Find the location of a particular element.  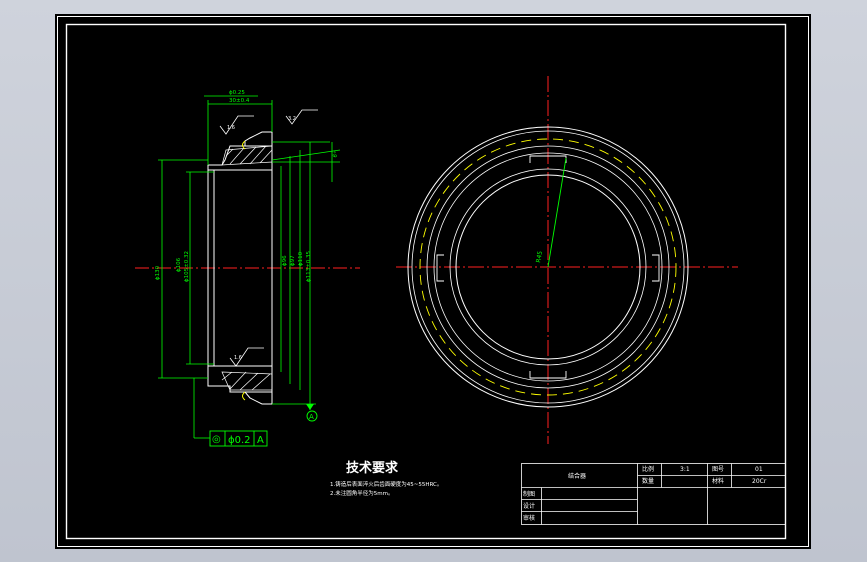

rough-left: 1.6 is located at coordinates (231, 128).